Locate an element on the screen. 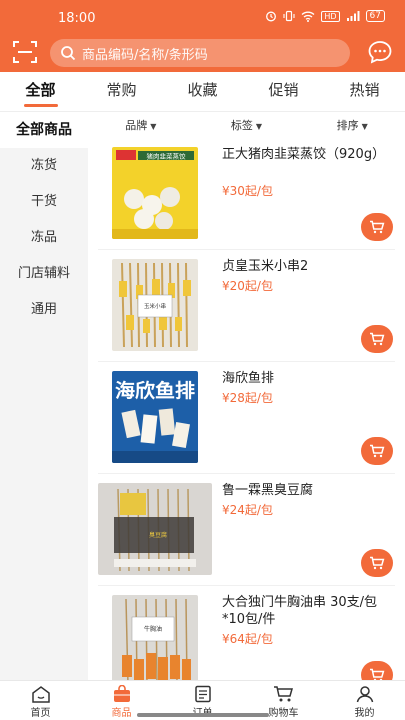 The width and height of the screenshot is (405, 720). search-header: 商品编码/名称/条形码 is located at coordinates (202, 53).